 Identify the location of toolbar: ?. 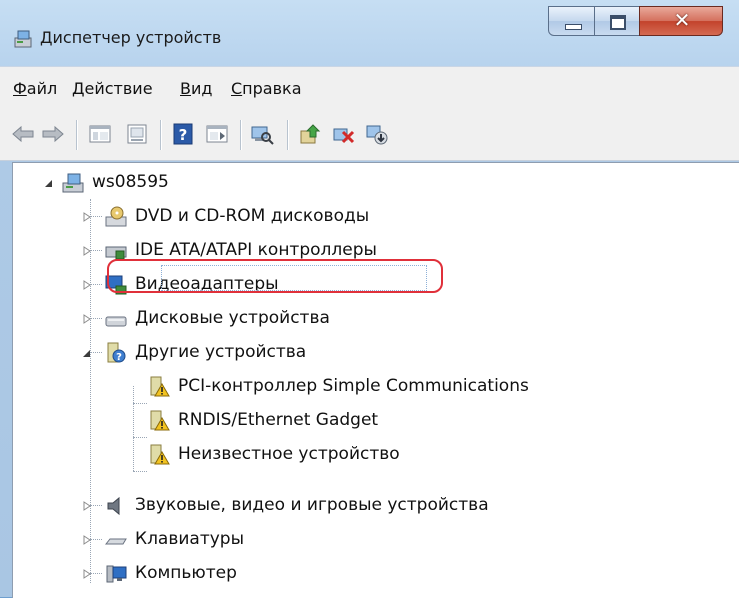
(369, 135).